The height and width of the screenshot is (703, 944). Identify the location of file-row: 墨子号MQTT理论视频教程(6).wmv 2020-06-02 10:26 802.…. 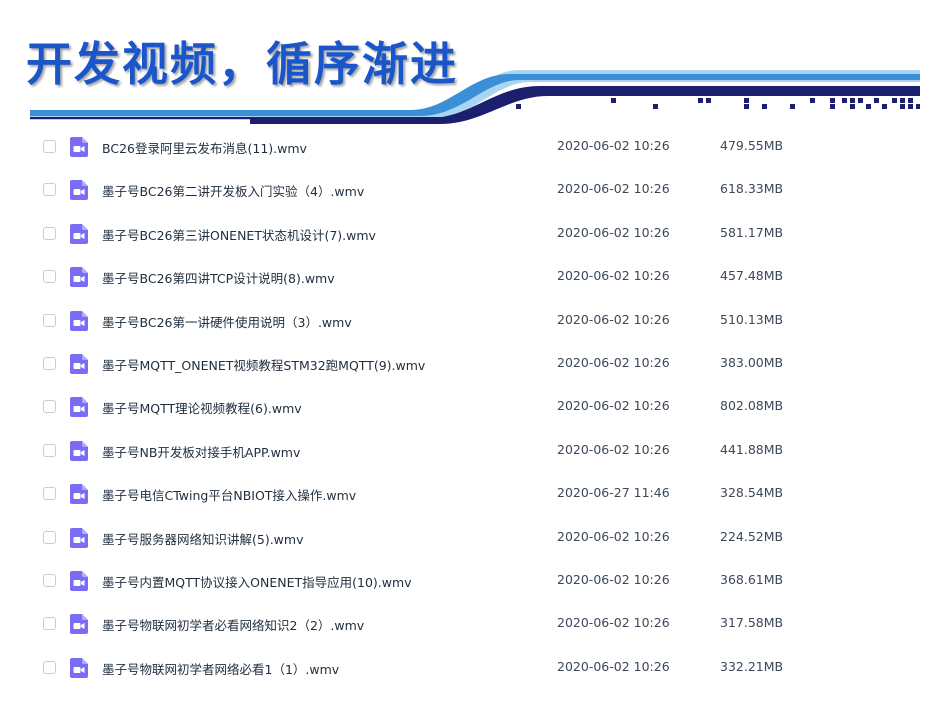
(472, 406).